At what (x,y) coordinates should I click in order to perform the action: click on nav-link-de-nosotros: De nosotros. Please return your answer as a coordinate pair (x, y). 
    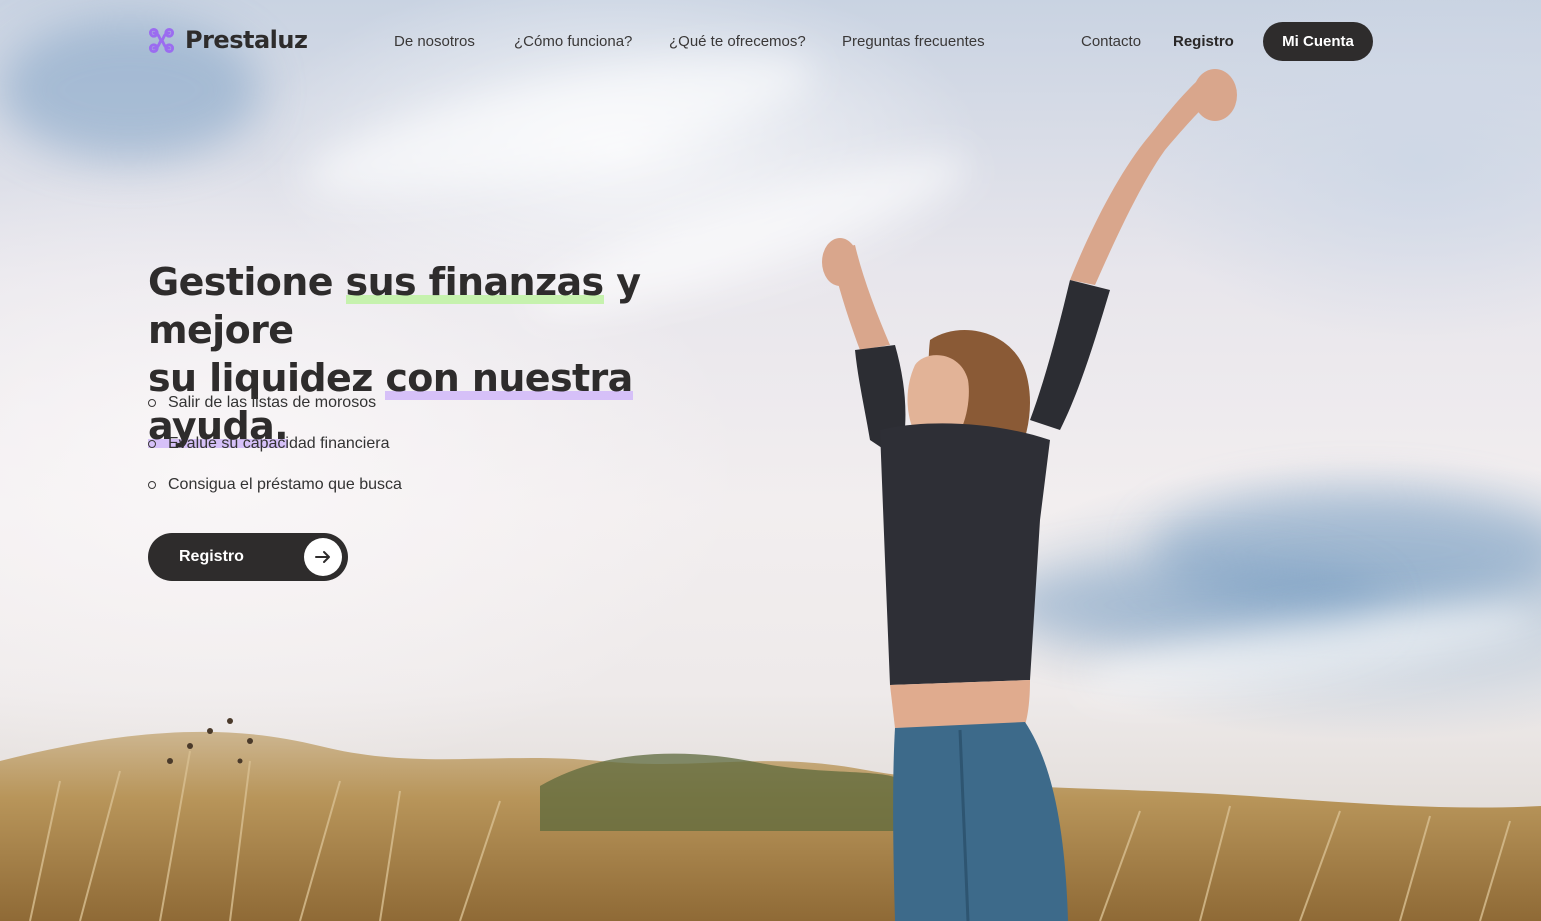
    Looking at the image, I should click on (434, 41).